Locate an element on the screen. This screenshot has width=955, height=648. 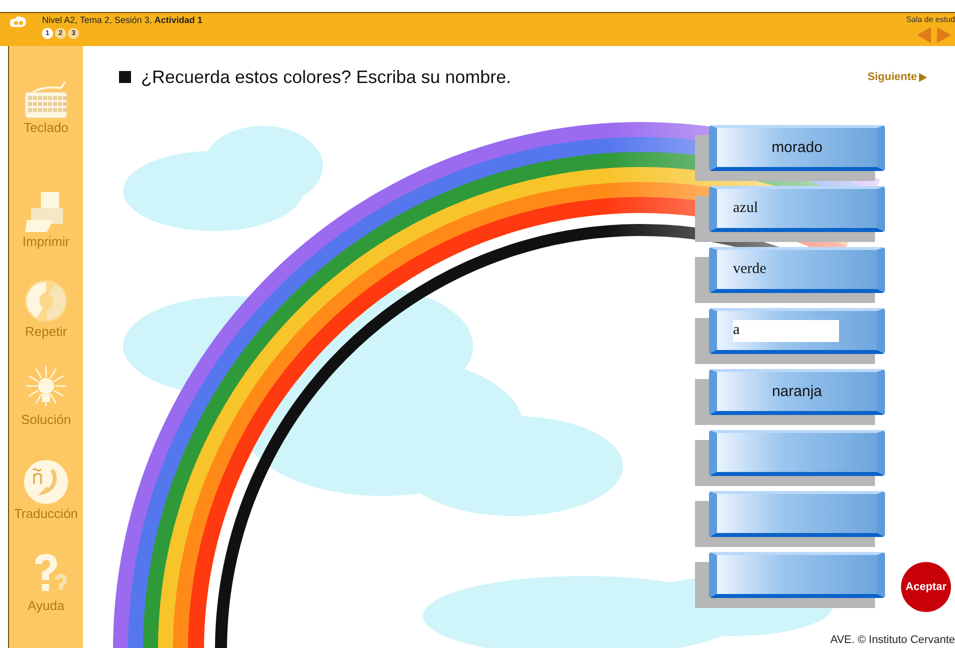
sidebar-tool: Traducción is located at coordinates (46, 504).